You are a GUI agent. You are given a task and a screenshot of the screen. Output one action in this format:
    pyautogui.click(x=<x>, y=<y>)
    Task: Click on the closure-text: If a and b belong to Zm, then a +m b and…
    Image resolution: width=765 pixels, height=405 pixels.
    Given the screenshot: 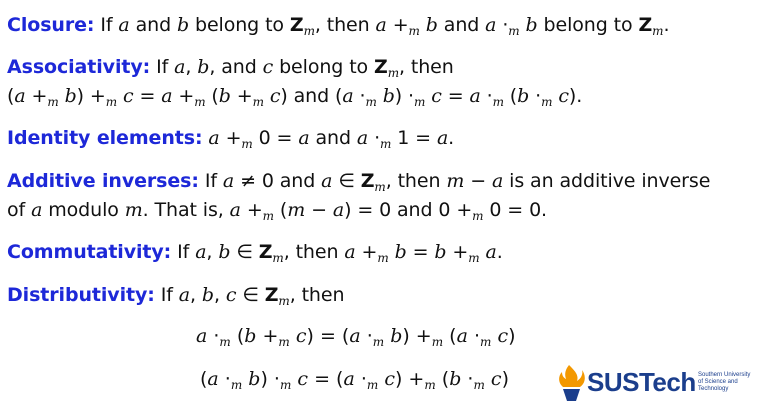 What is the action you would take?
    pyautogui.click(x=385, y=26)
    